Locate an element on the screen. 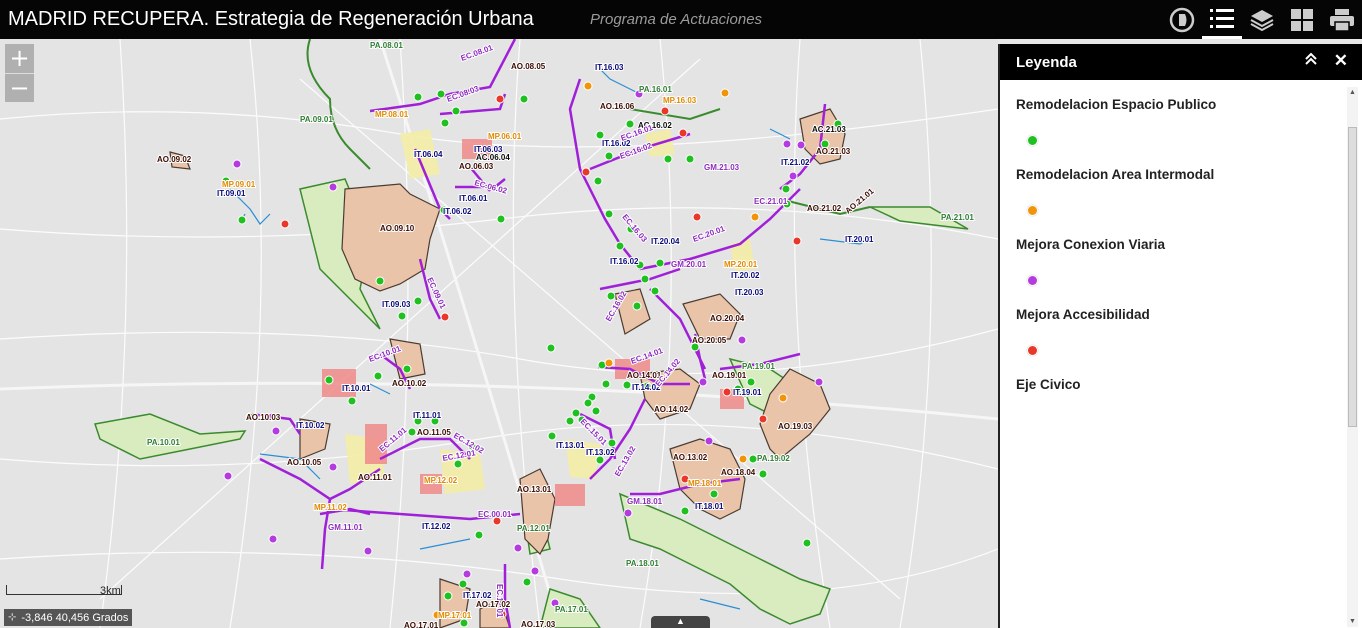  map-feature-label: AO.11.05 is located at coordinates (434, 432).